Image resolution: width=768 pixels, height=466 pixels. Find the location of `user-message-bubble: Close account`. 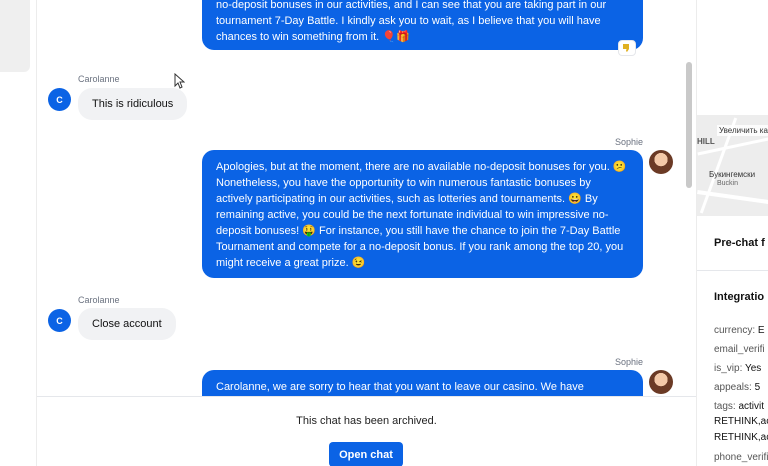

user-message-bubble: Close account is located at coordinates (127, 324).